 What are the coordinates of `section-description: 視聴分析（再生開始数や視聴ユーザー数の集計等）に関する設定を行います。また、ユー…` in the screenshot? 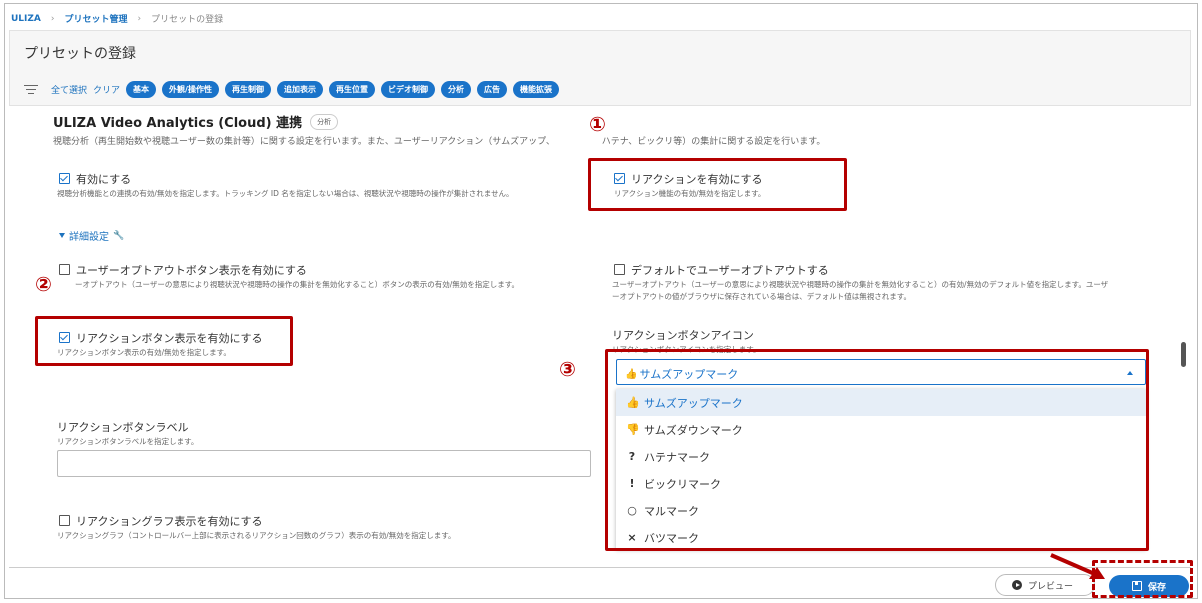 It's located at (439, 140).